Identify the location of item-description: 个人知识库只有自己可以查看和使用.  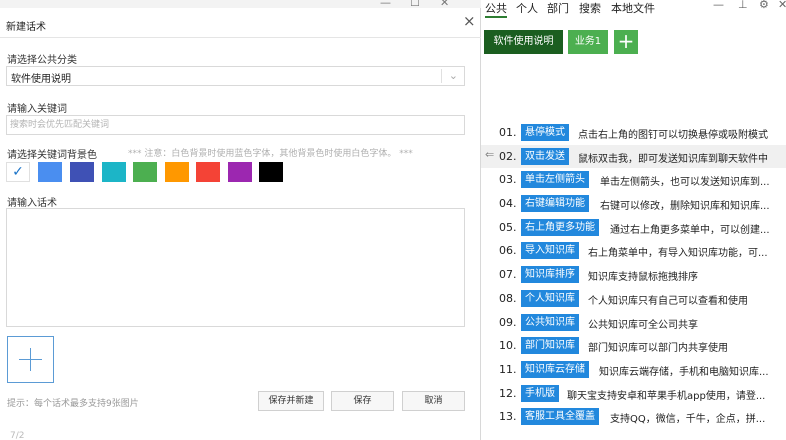
(668, 301).